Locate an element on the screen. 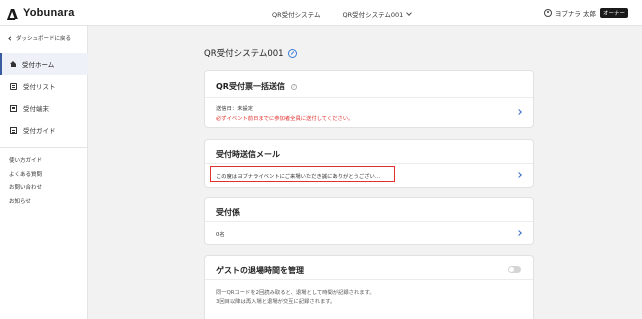 The image size is (642, 319). chevron-down-icon is located at coordinates (409, 13).